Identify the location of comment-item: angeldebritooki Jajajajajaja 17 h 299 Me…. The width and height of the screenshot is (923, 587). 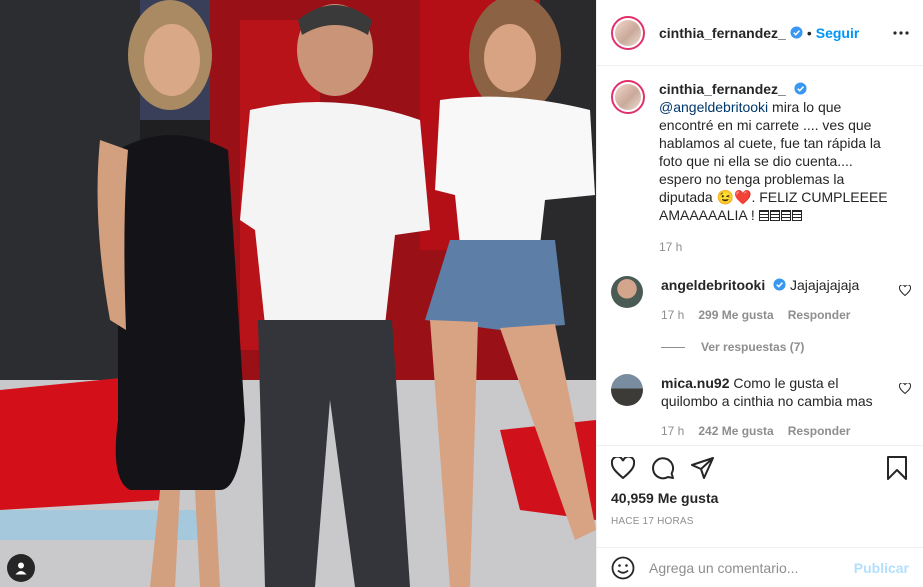
(761, 300).